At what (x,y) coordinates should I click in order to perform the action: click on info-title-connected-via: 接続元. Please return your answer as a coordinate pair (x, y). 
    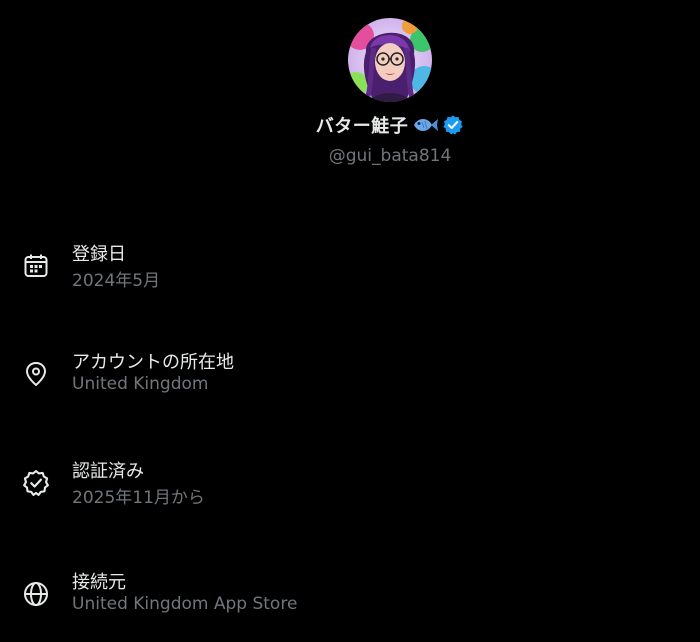
    Looking at the image, I should click on (99, 582).